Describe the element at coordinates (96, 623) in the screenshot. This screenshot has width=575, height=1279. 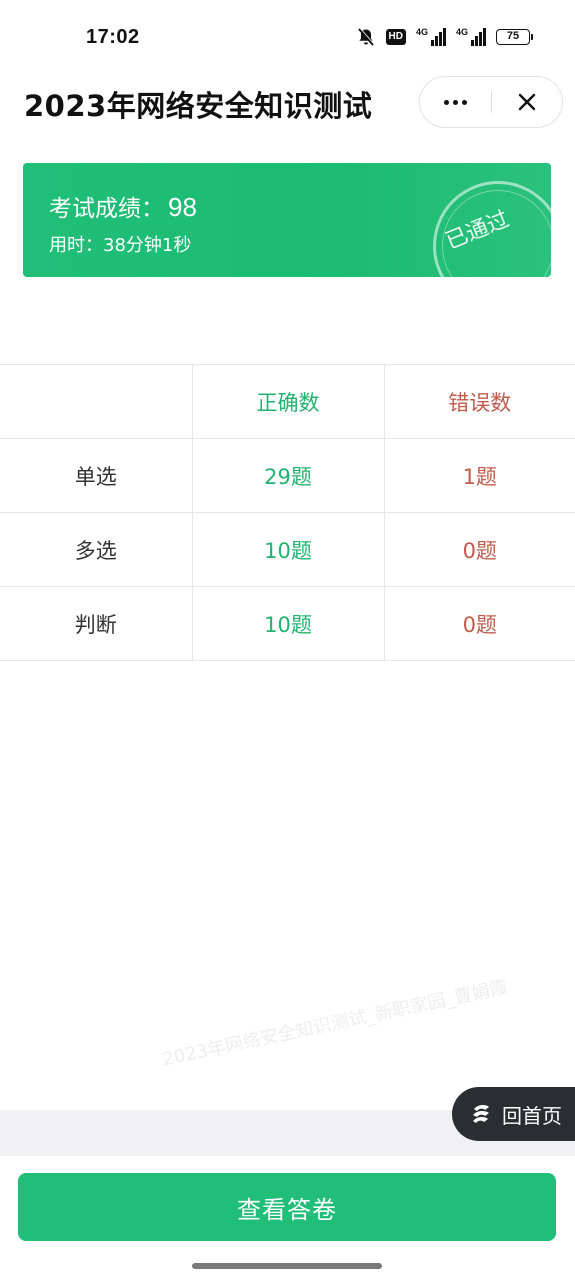
I see `row-type: 判断` at that location.